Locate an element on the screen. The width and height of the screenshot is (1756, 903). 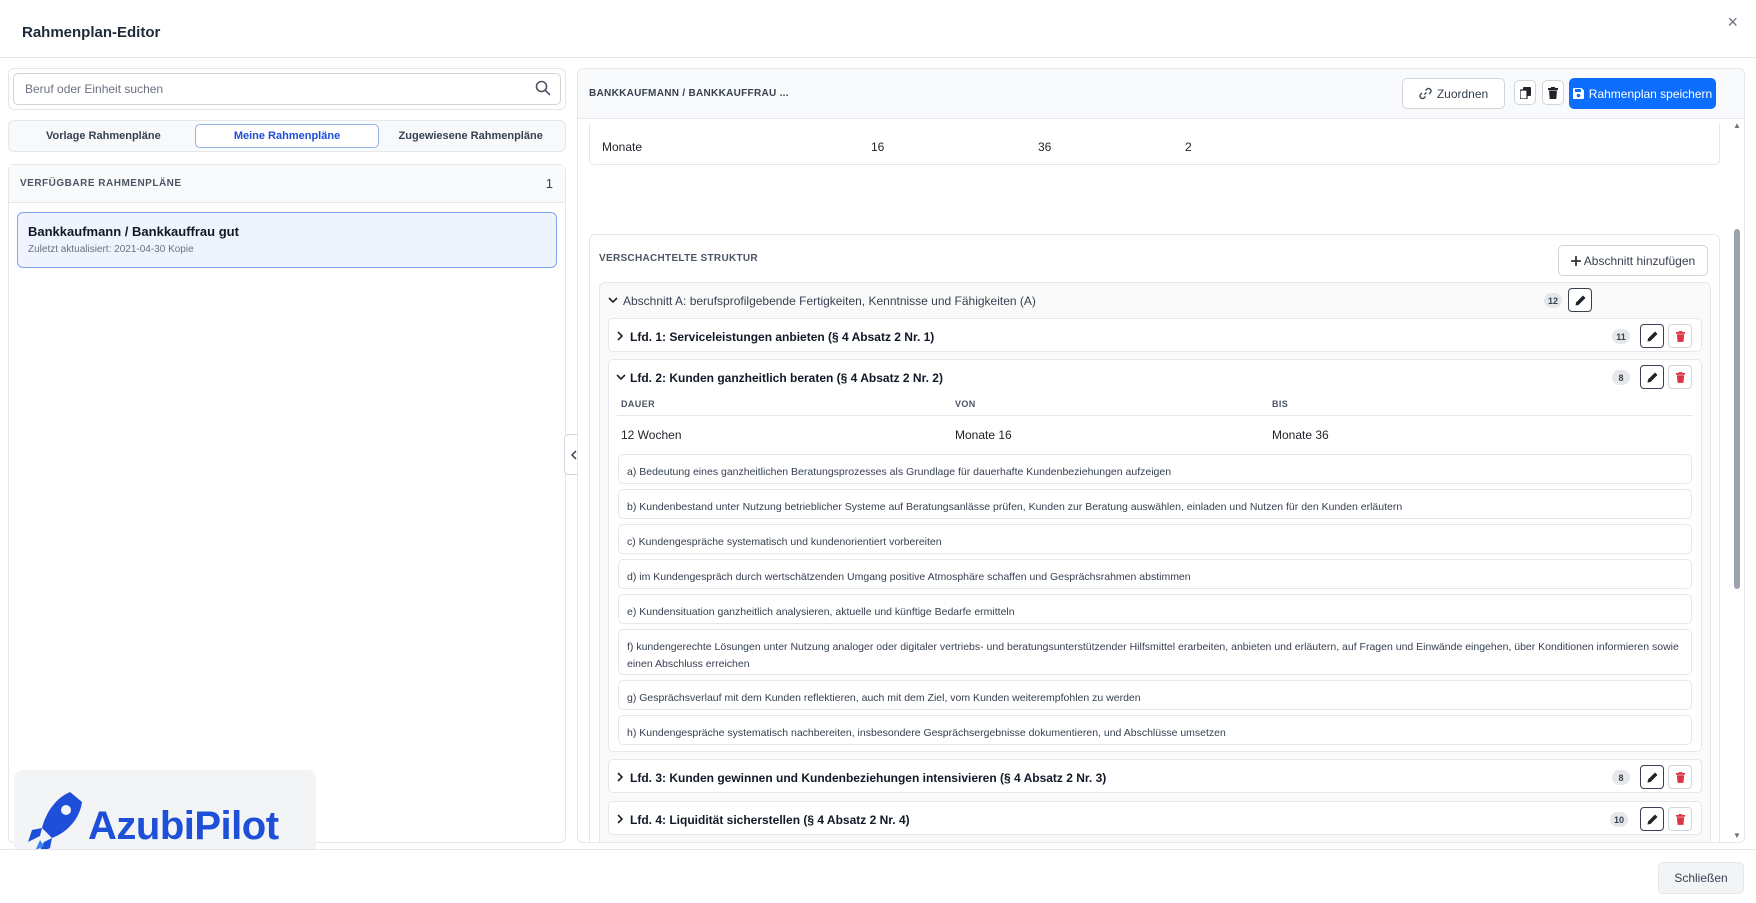
lfd-count-badge: 11 is located at coordinates (1621, 336).